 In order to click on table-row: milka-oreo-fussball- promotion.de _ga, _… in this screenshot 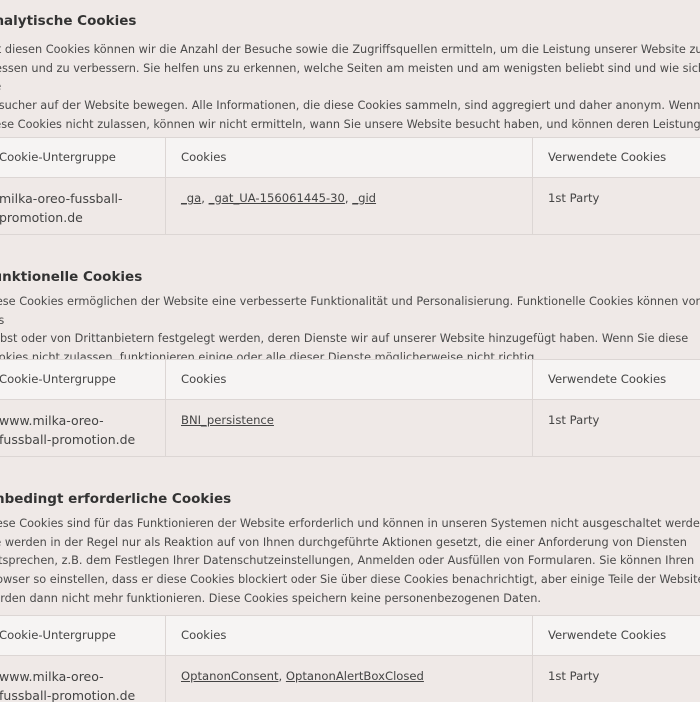, I will do `click(350, 206)`.